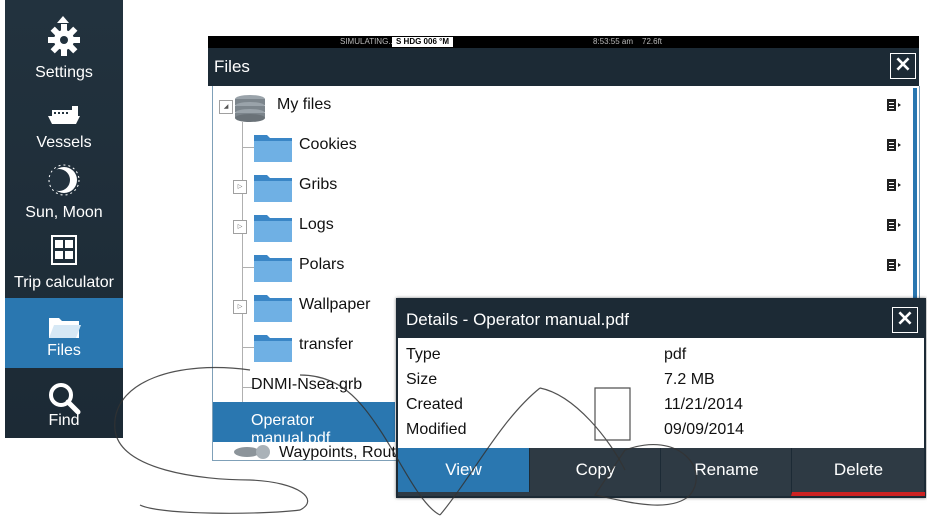  Describe the element at coordinates (226, 107) in the screenshot. I see `collapse-icon: ◢` at that location.